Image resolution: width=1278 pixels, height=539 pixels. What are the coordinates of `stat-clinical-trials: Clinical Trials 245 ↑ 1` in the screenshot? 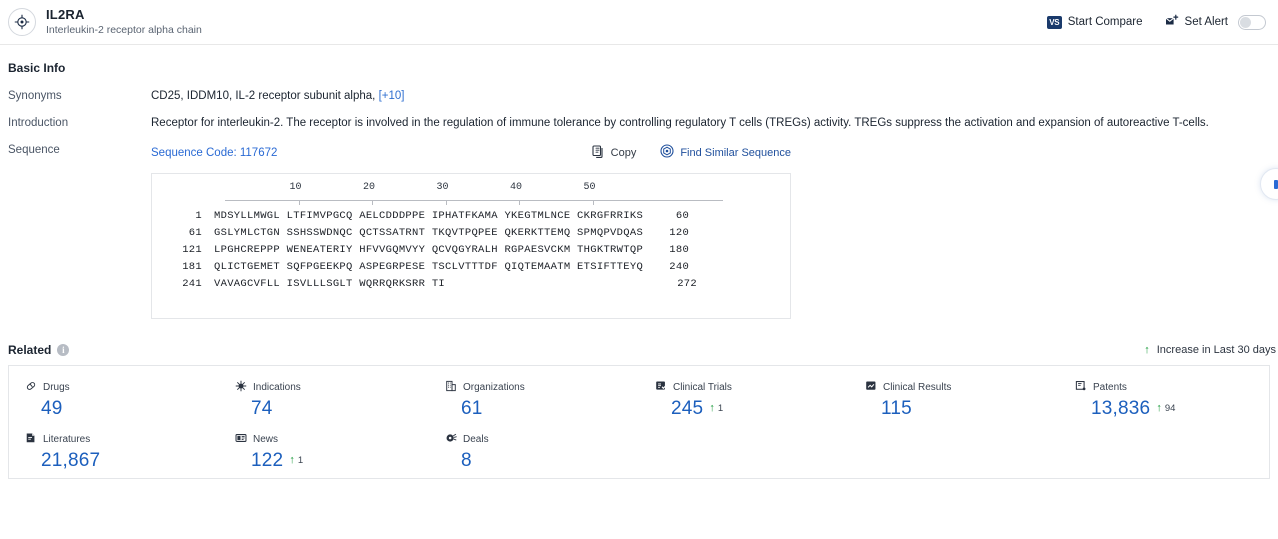 It's located at (744, 400).